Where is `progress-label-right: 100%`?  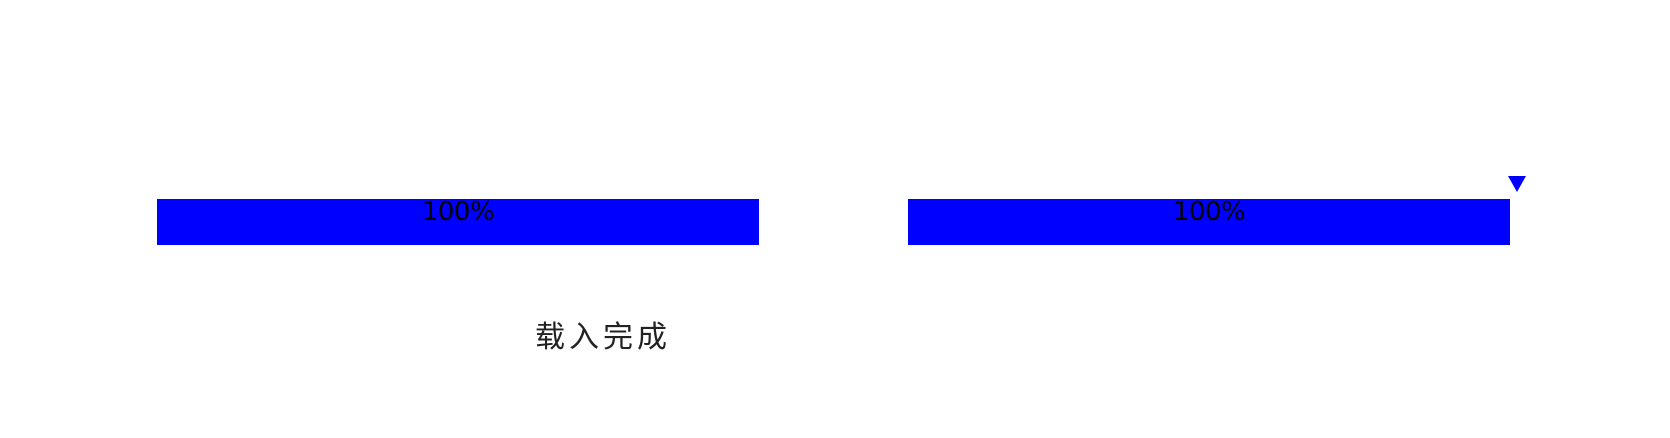
progress-label-right: 100% is located at coordinates (1209, 212).